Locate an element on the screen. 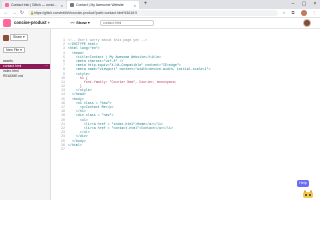 Image resolution: width=320 pixels, height=240 pixels. browser-profile-avatar is located at coordinates (304, 13).